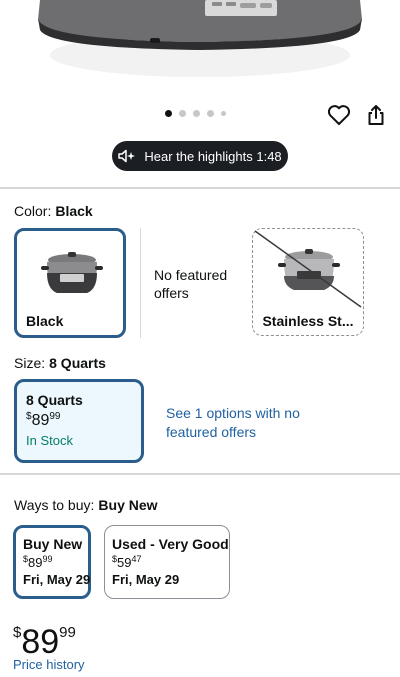 This screenshot has height=677, width=400. What do you see at coordinates (49, 664) in the screenshot?
I see `price-history-link: Price history` at bounding box center [49, 664].